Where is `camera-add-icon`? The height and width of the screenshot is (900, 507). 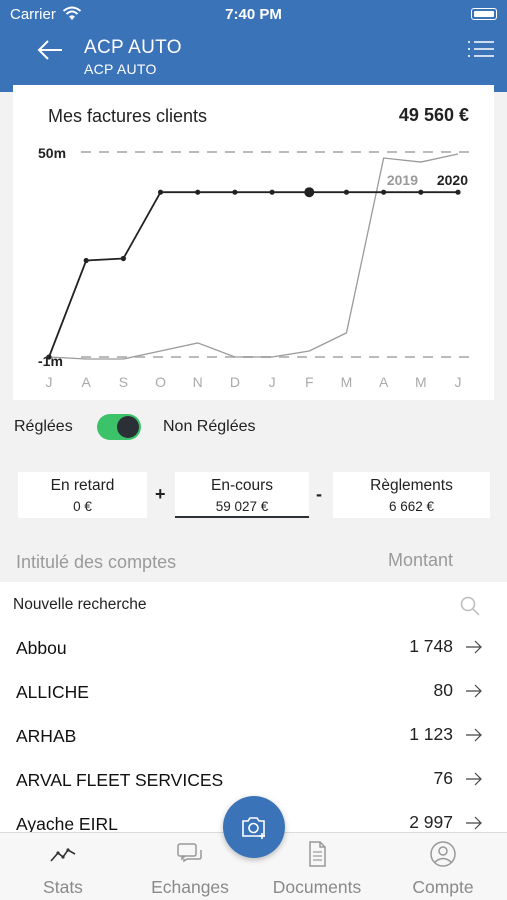 camera-add-icon is located at coordinates (253, 828).